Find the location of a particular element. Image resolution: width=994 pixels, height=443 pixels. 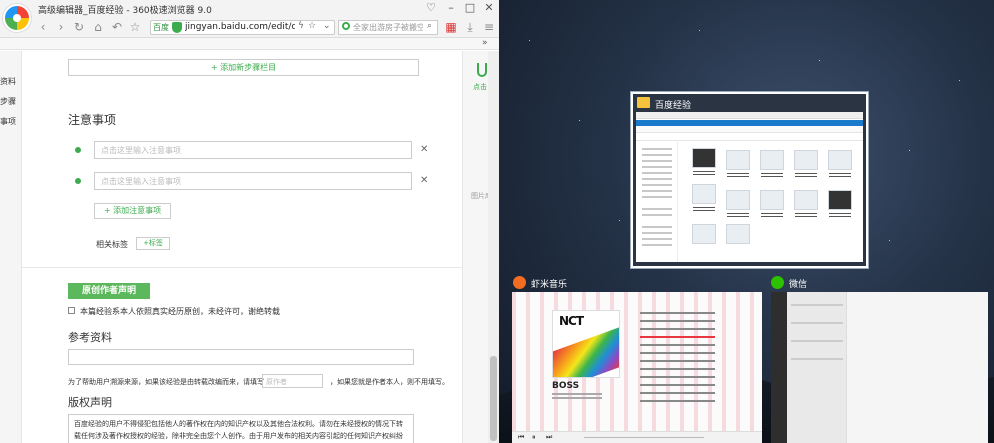

original-statement-button: 原创作者声明 is located at coordinates (109, 291).